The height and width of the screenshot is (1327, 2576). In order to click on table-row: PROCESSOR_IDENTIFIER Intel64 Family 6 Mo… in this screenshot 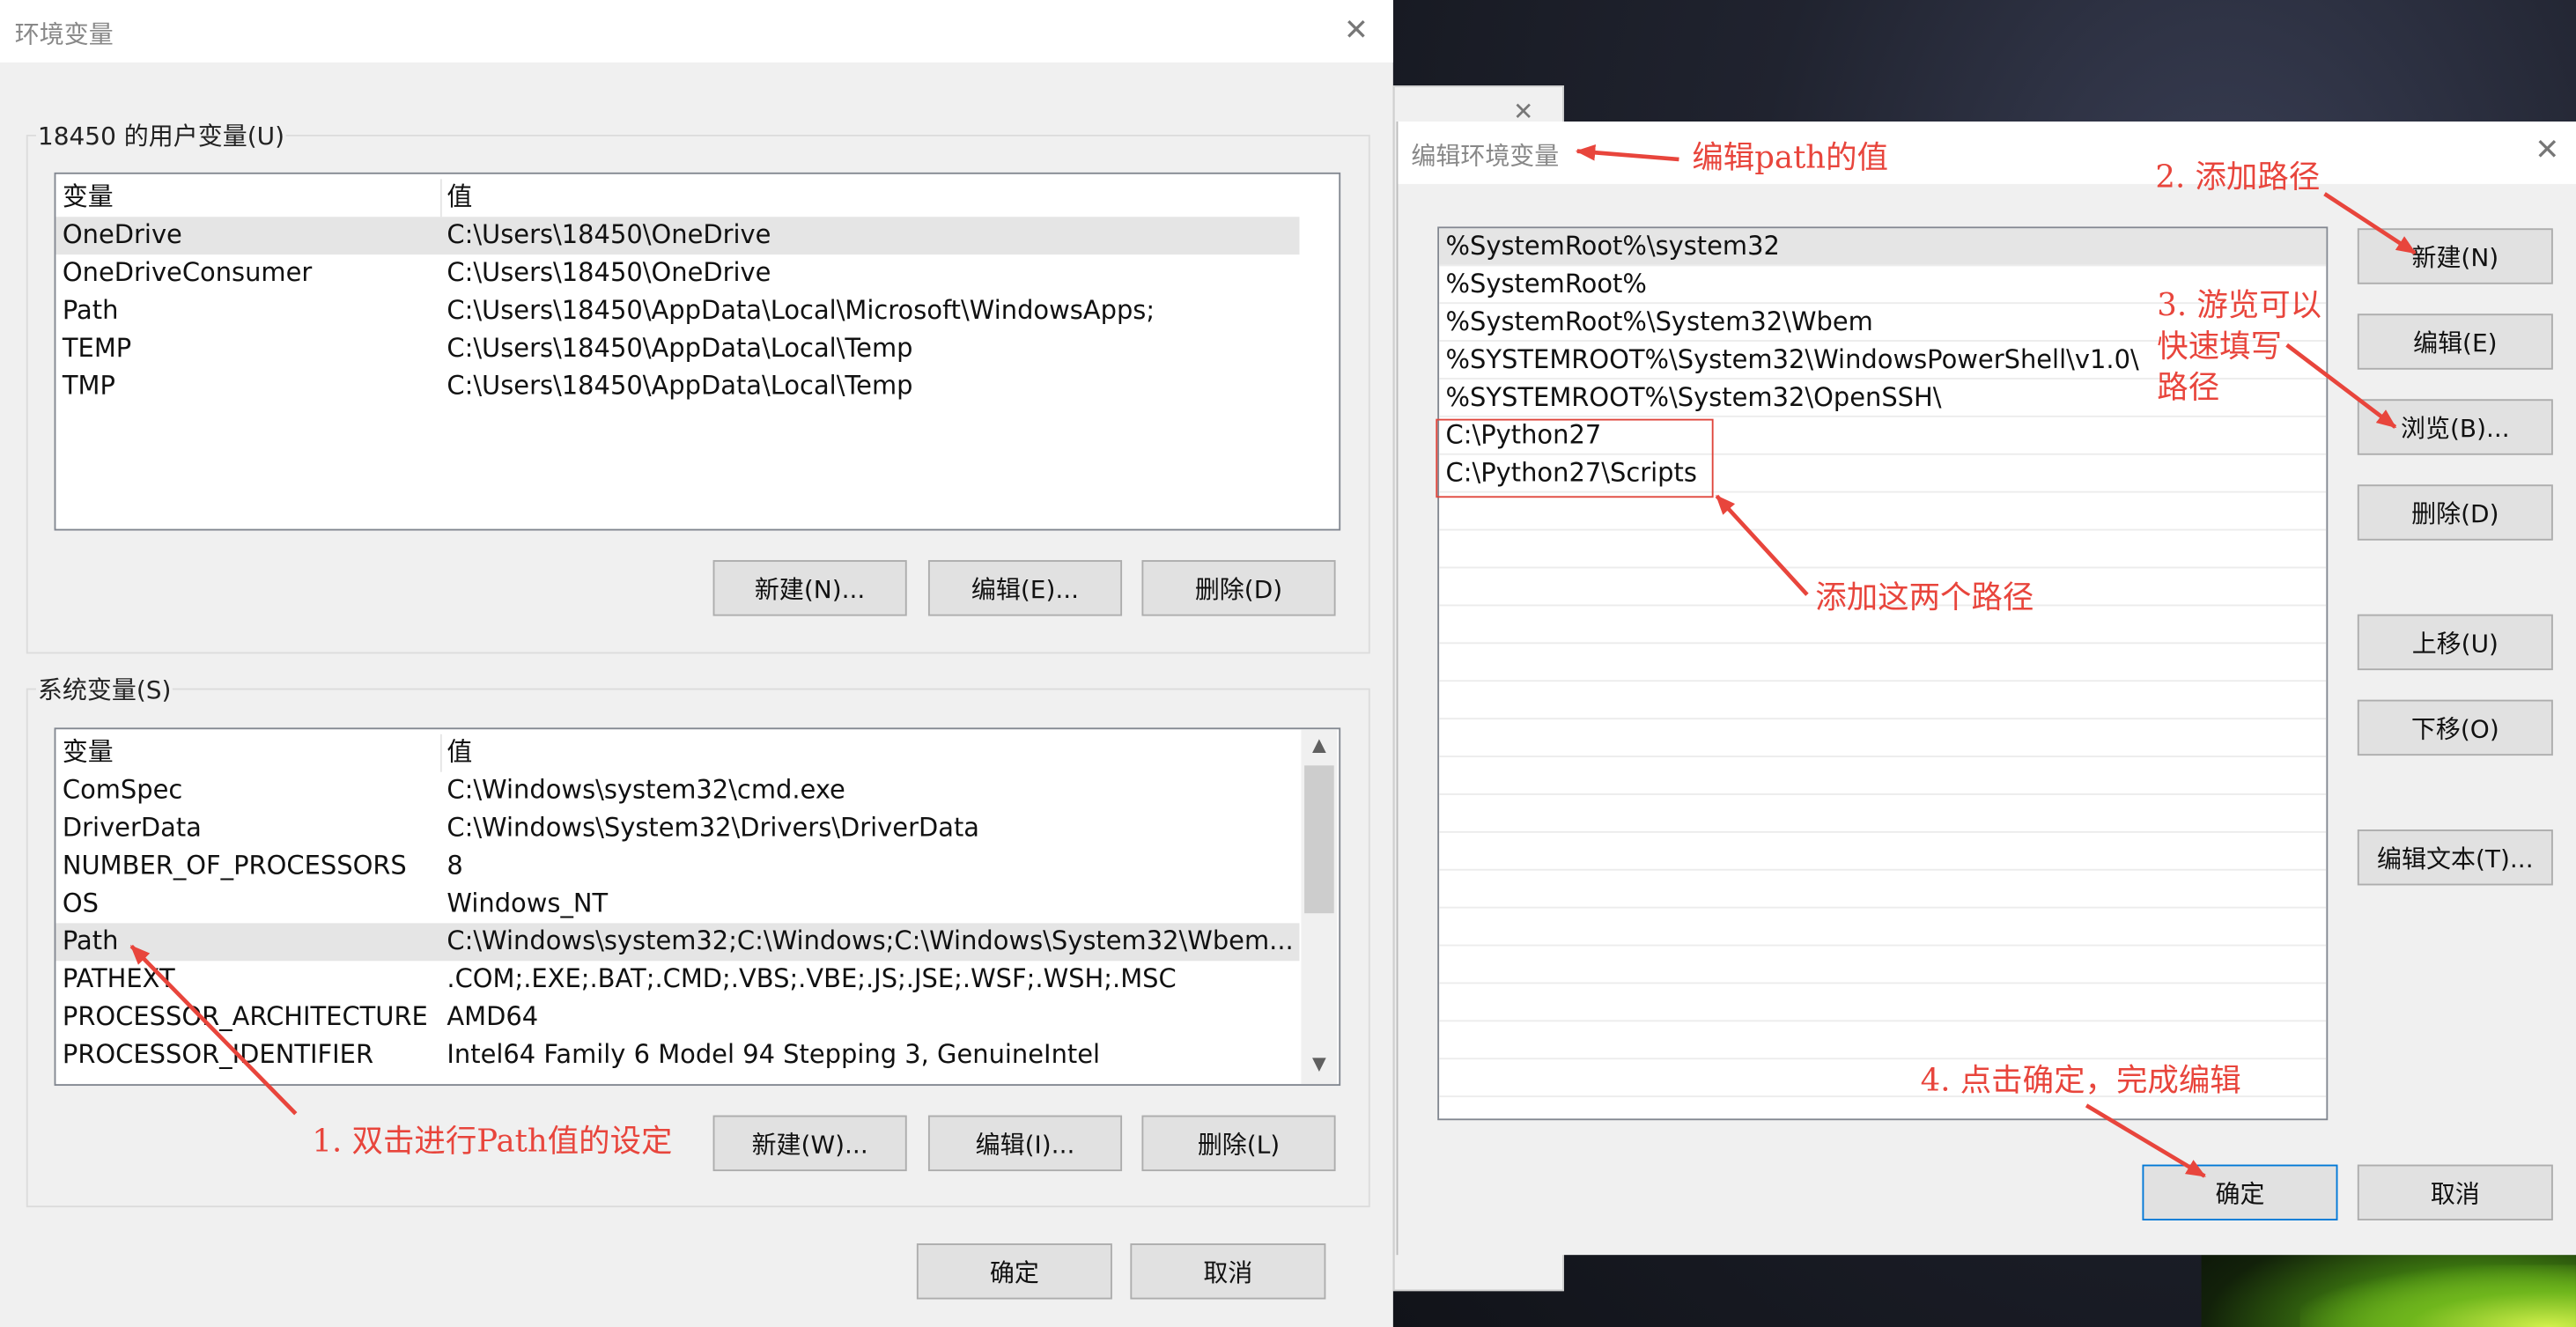, I will do `click(677, 1055)`.